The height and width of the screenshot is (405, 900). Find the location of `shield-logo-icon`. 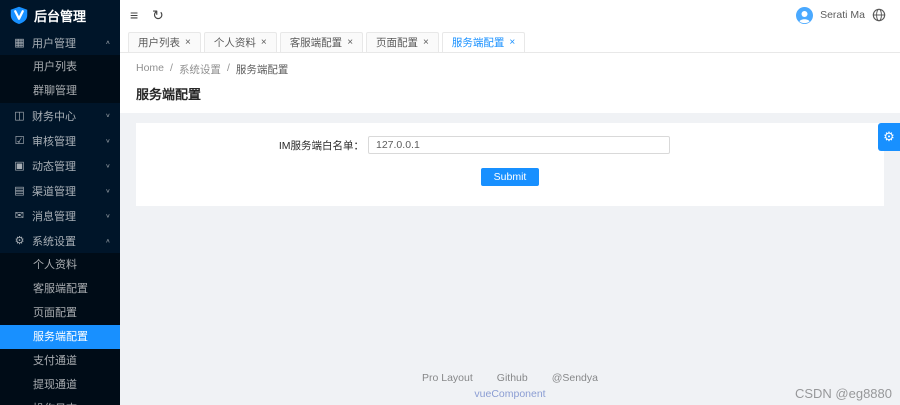

shield-logo-icon is located at coordinates (19, 15).